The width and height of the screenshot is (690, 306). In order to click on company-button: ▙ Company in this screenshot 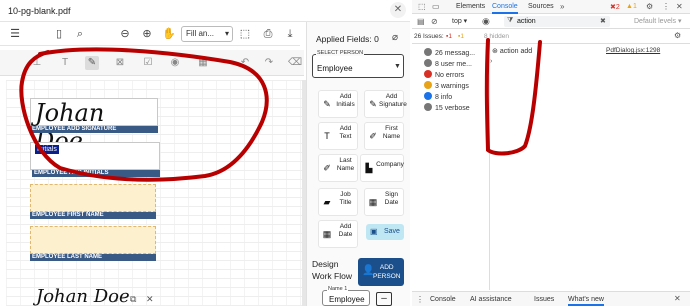, I will do `click(382, 168)`.